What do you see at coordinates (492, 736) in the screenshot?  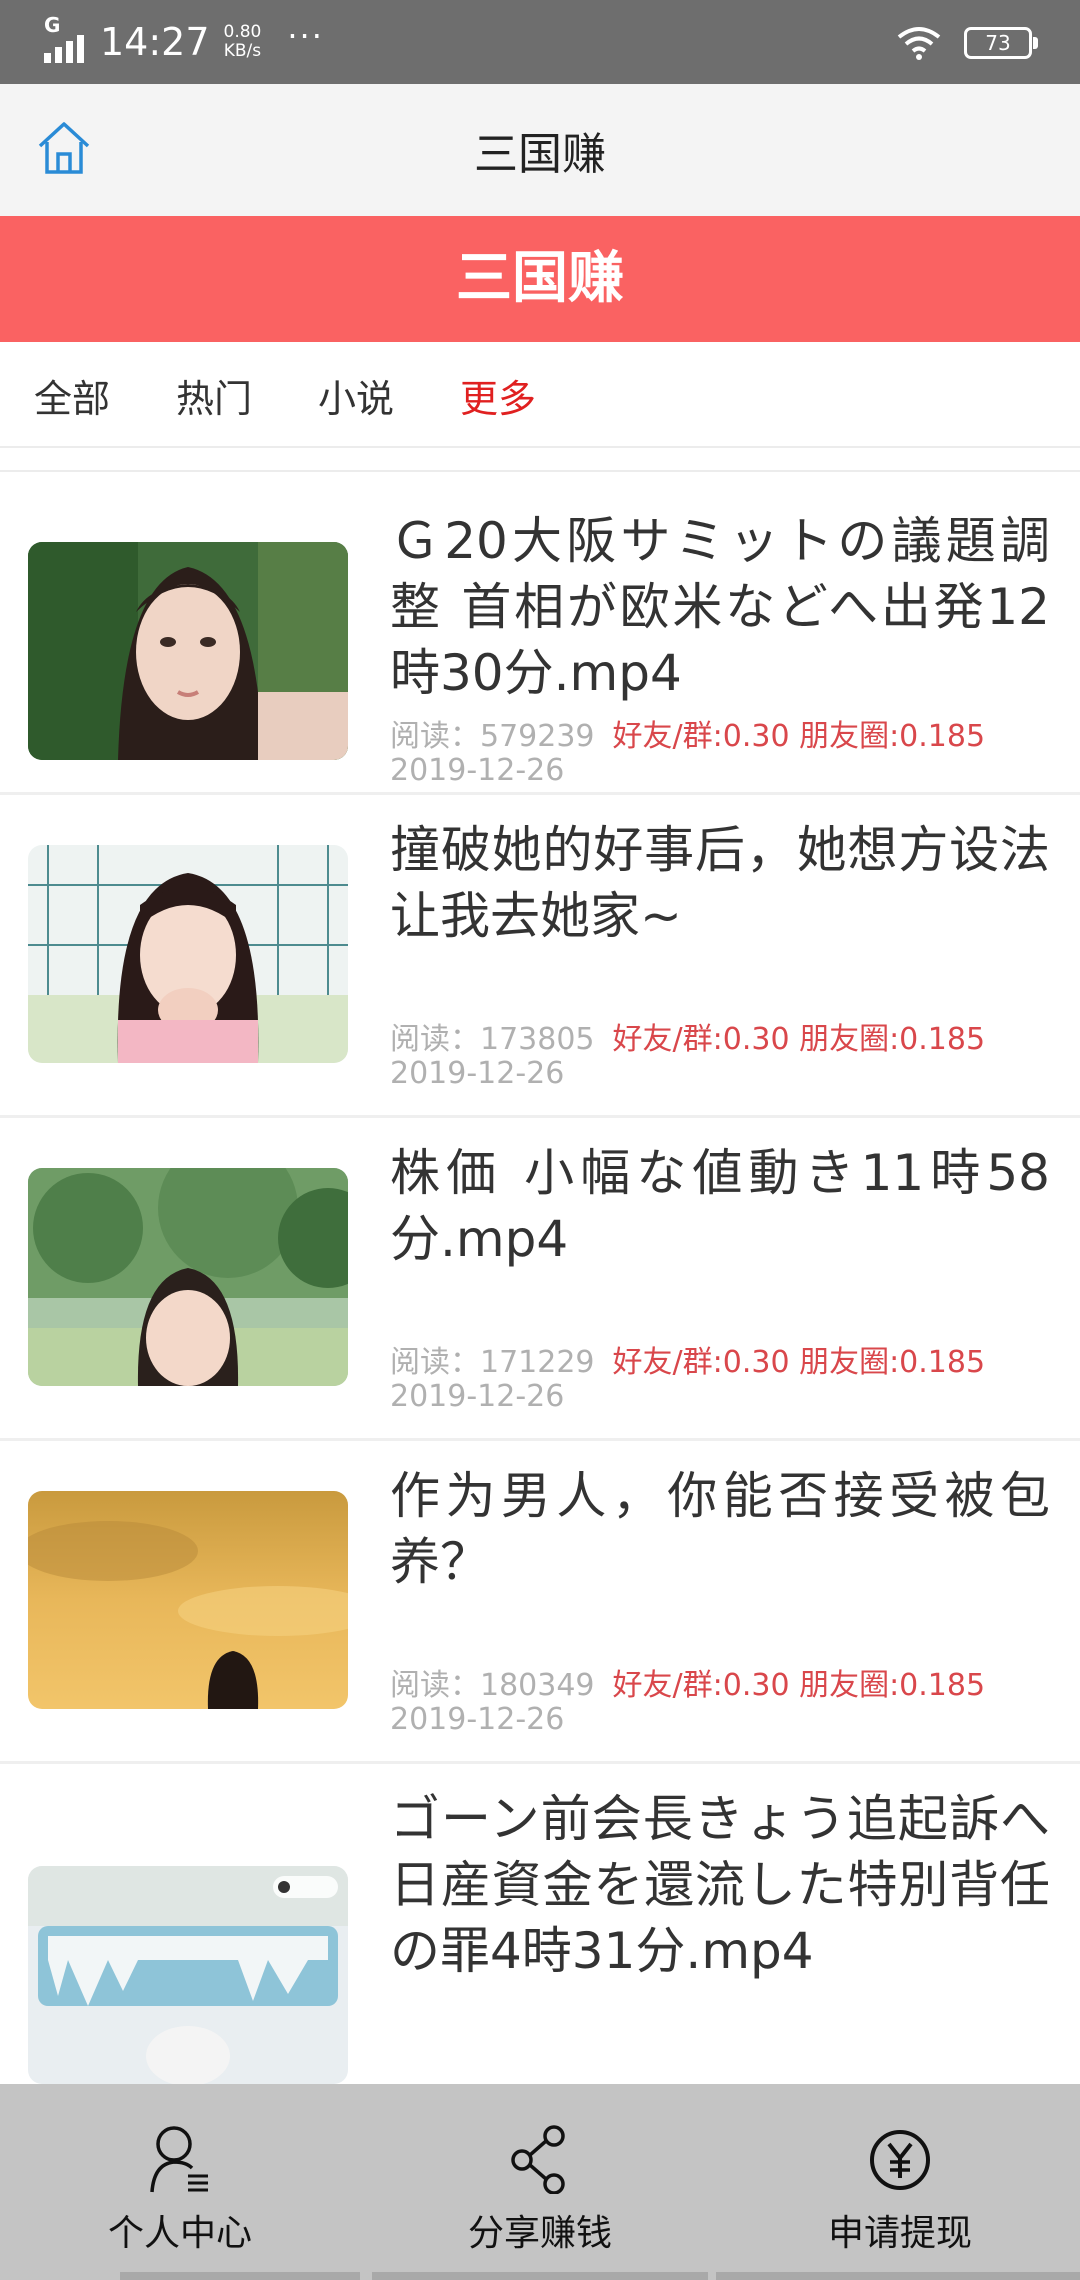 I see `read-count: 阅读：579239` at bounding box center [492, 736].